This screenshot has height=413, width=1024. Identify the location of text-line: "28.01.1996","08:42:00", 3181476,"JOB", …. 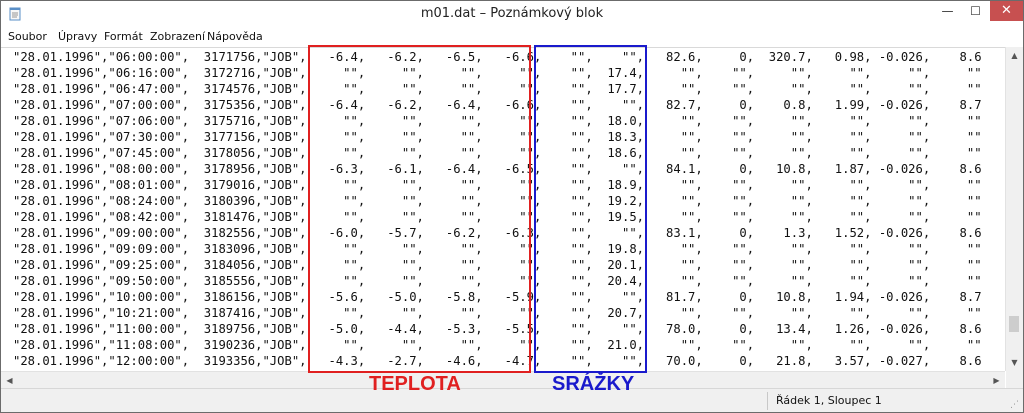
(497, 217).